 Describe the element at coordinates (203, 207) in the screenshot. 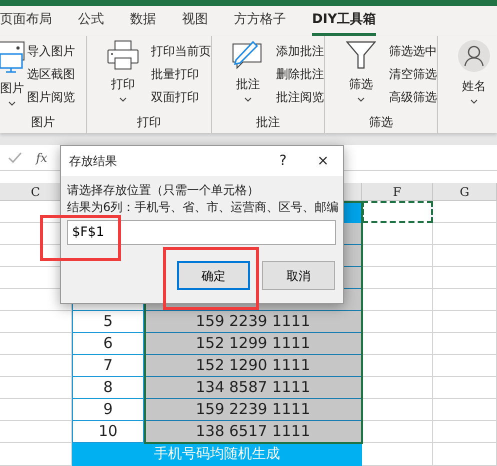

I see `instruction-text: 结果为6列：手机号、省、市、运营商、区号、邮编` at that location.